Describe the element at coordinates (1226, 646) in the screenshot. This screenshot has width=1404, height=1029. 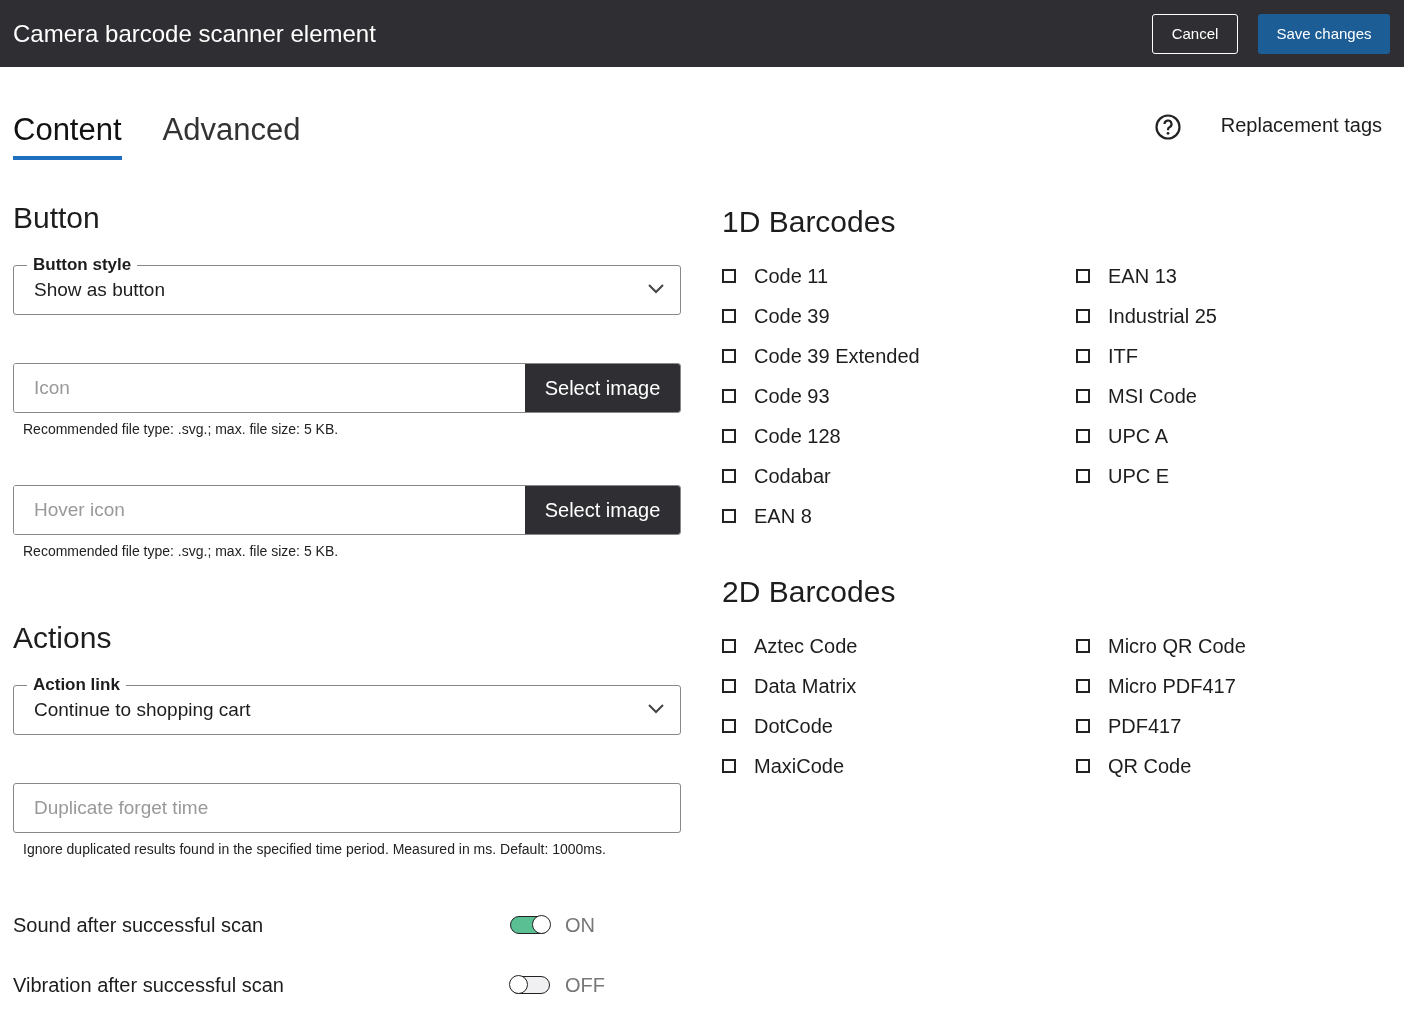
I see `checkbox-option: Micro QR Code` at that location.